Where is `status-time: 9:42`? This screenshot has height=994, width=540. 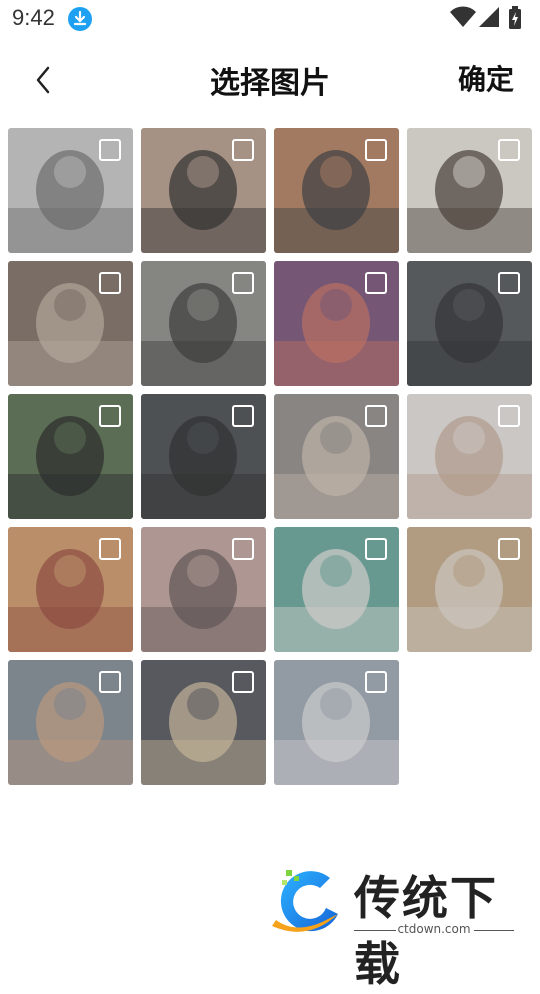
status-time: 9:42 is located at coordinates (33, 17).